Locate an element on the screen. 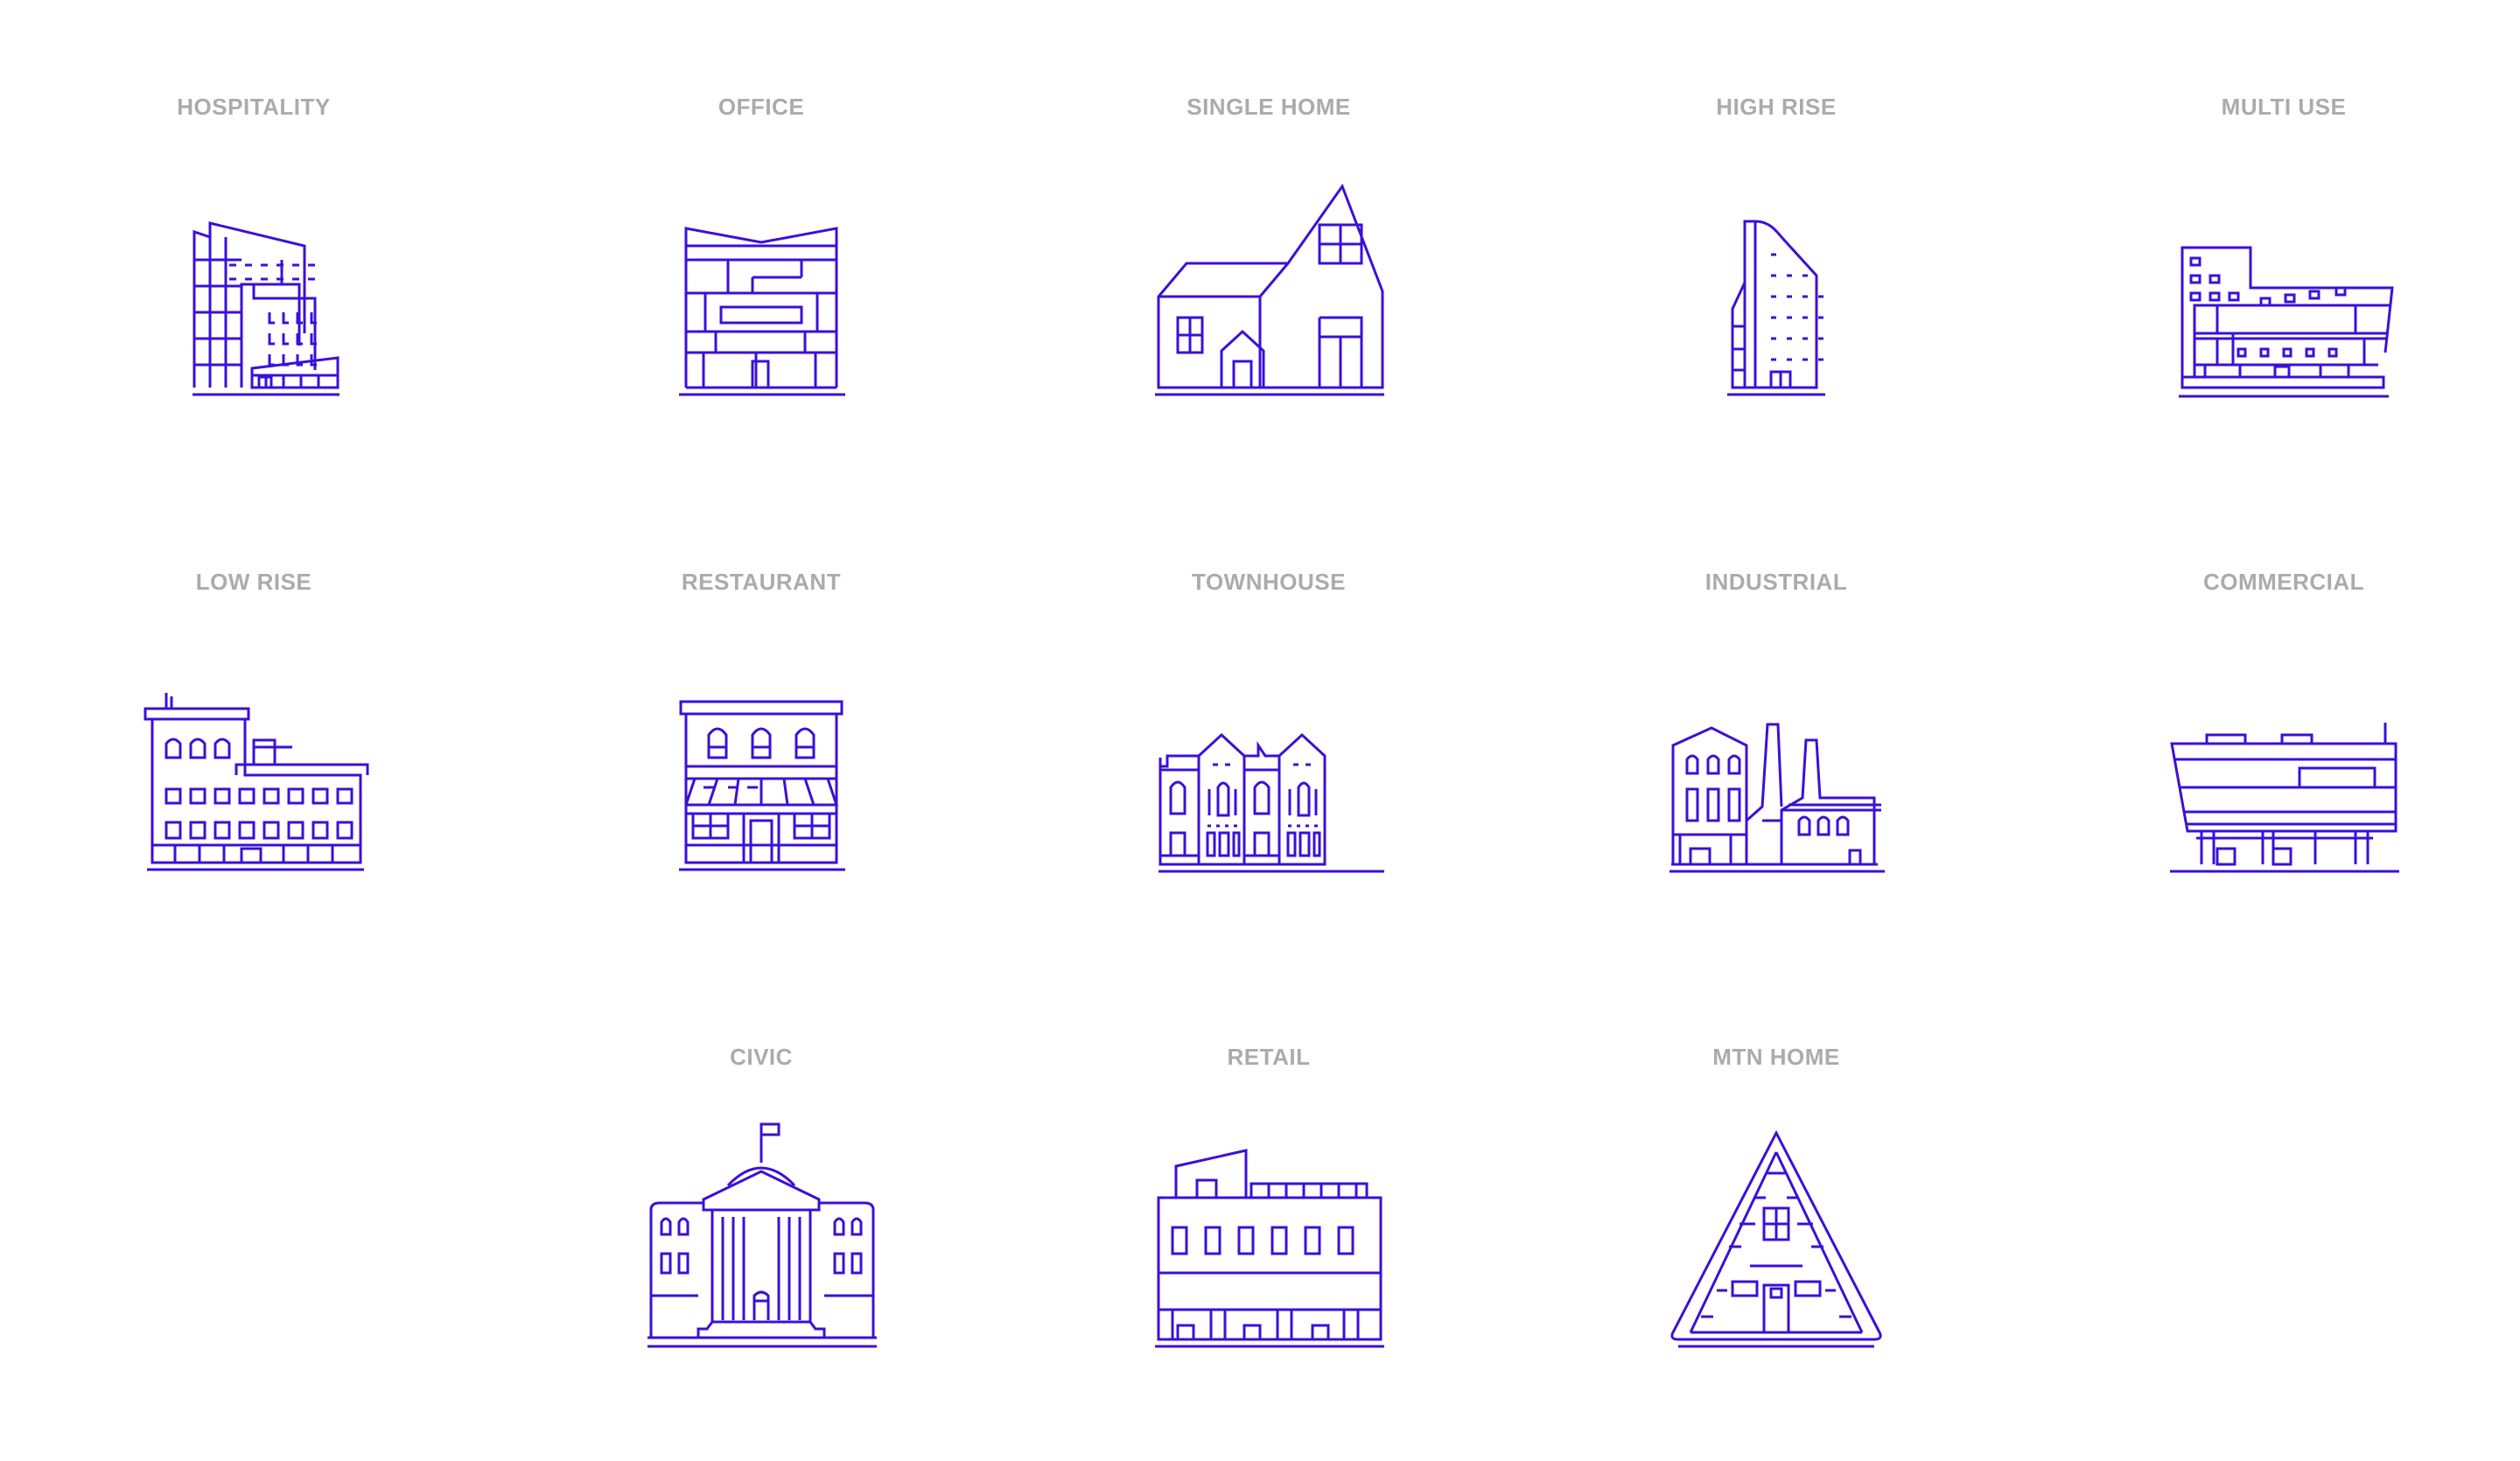  civic-building-icon is located at coordinates (761, 1233).